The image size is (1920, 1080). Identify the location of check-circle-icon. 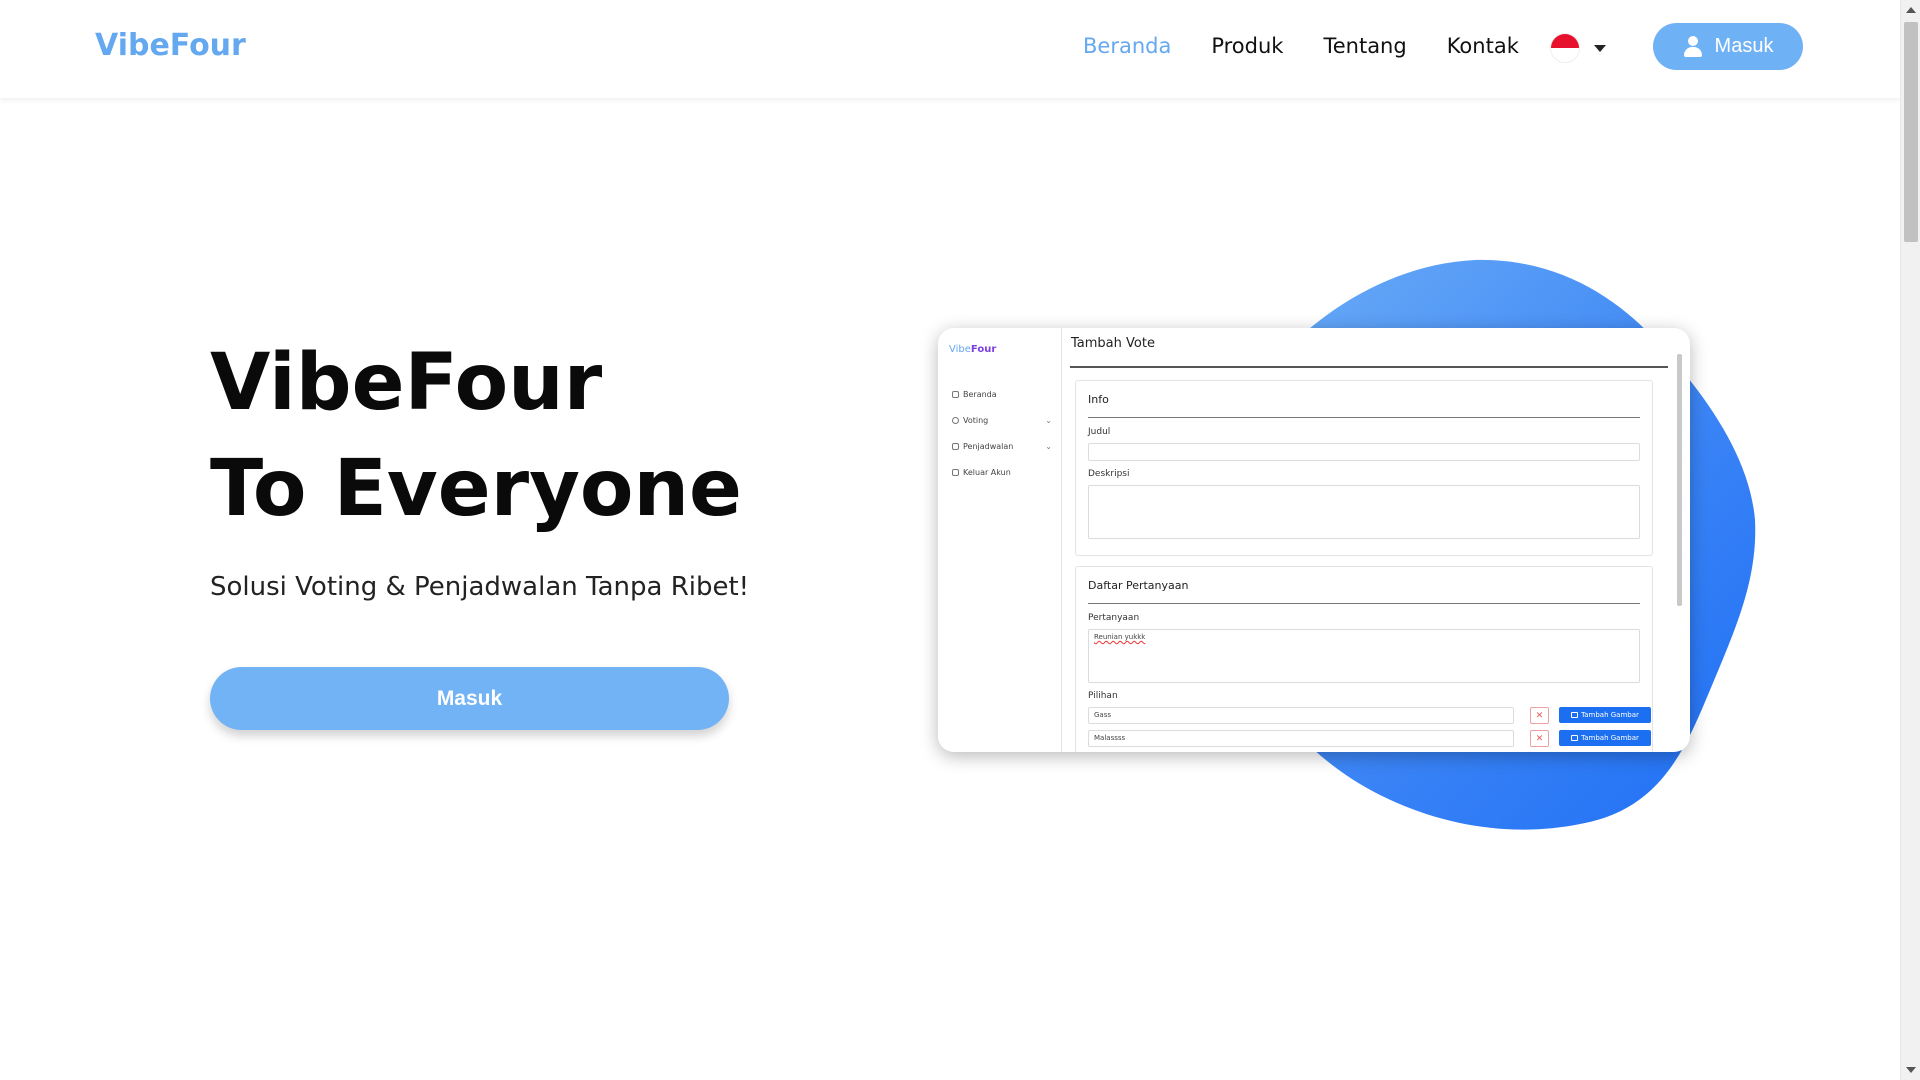
(955, 420).